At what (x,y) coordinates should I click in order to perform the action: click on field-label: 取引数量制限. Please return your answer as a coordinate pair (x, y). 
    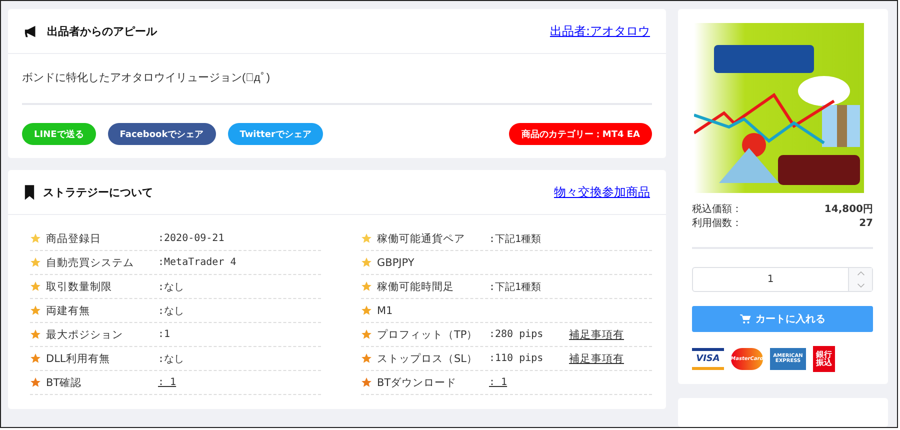
    Looking at the image, I should click on (79, 287).